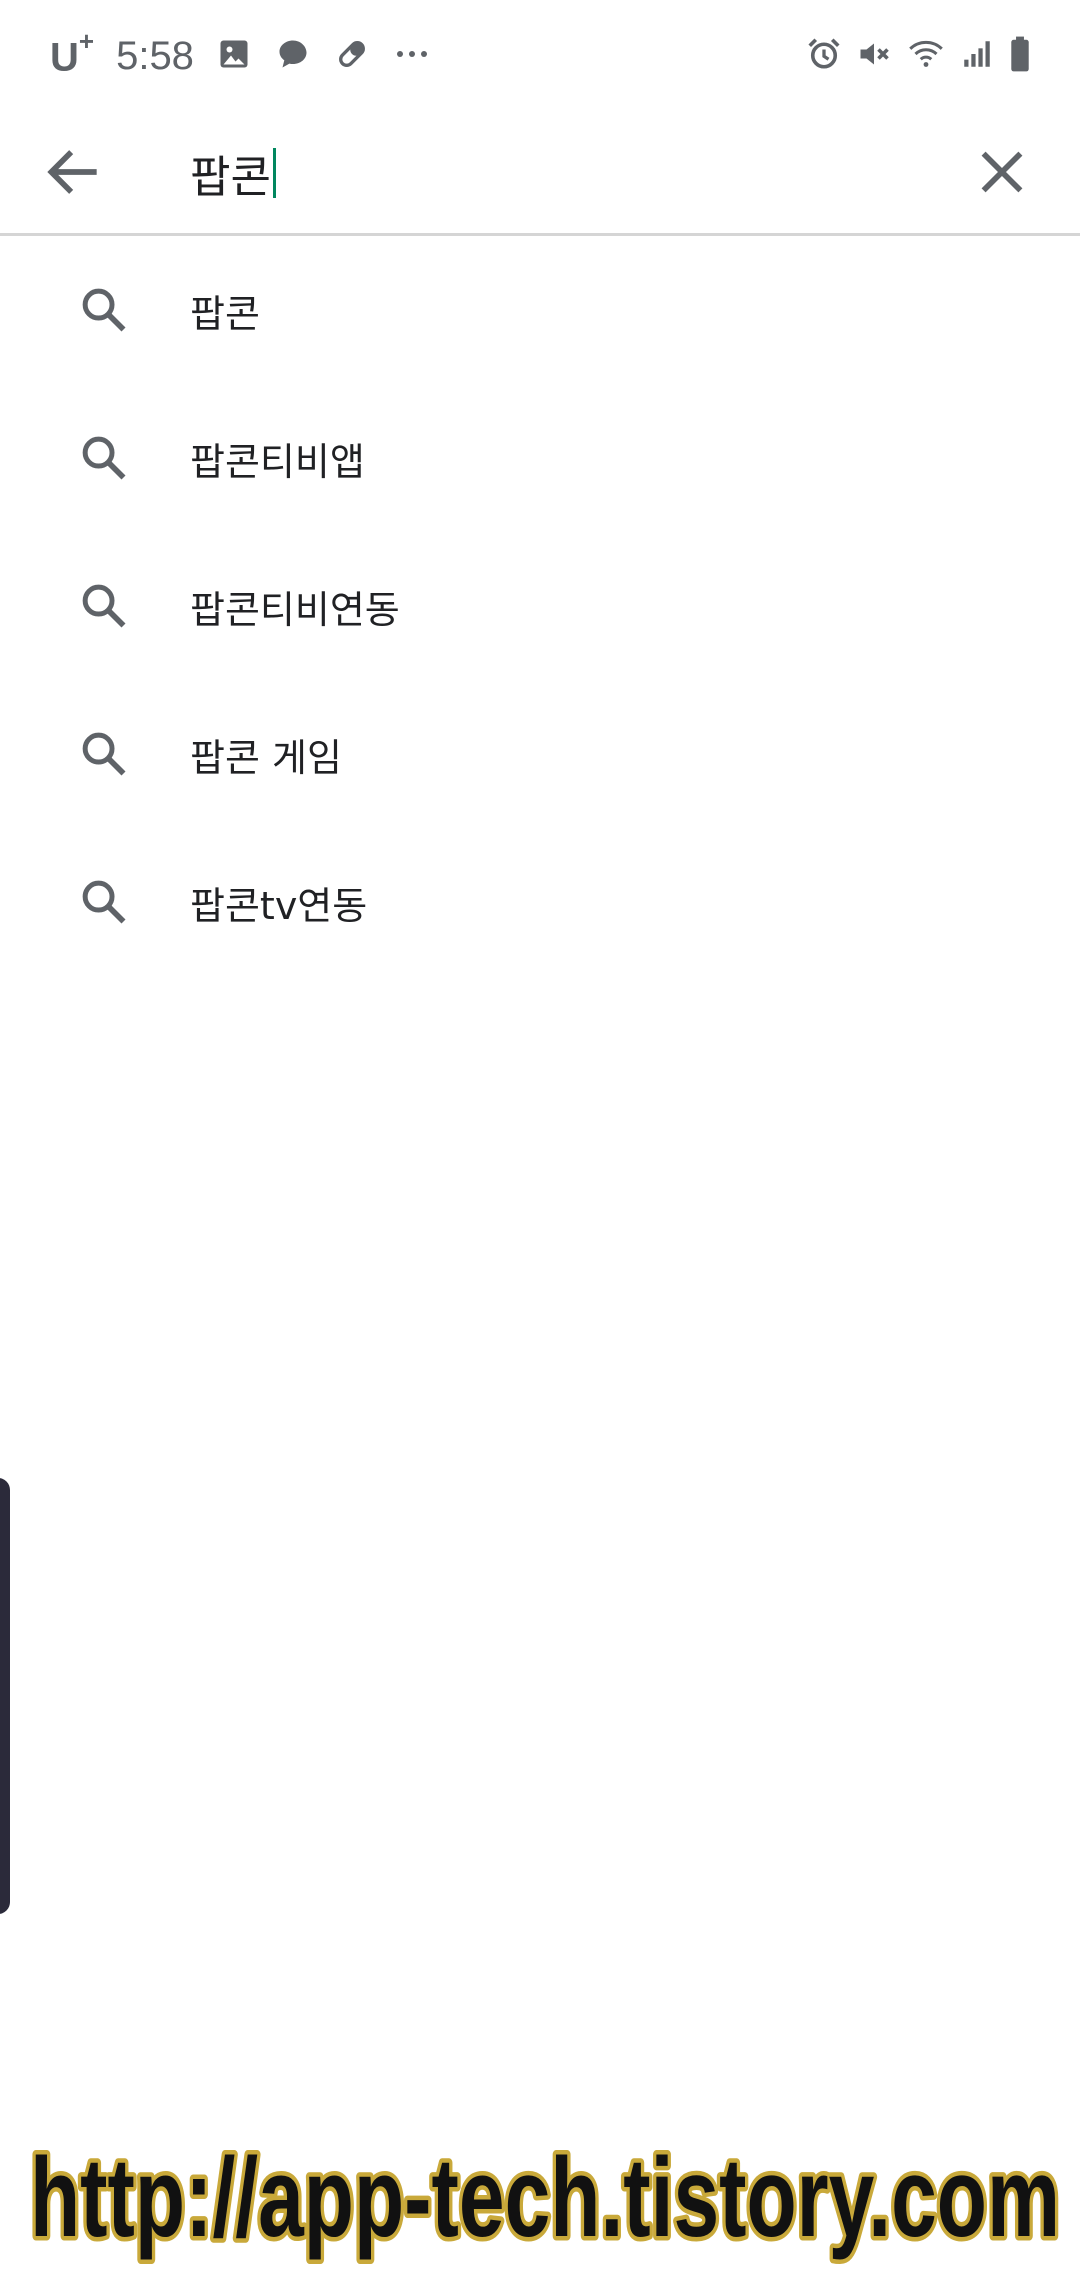  What do you see at coordinates (279, 905) in the screenshot?
I see `suggestion-label: 팝콘tv연동` at bounding box center [279, 905].